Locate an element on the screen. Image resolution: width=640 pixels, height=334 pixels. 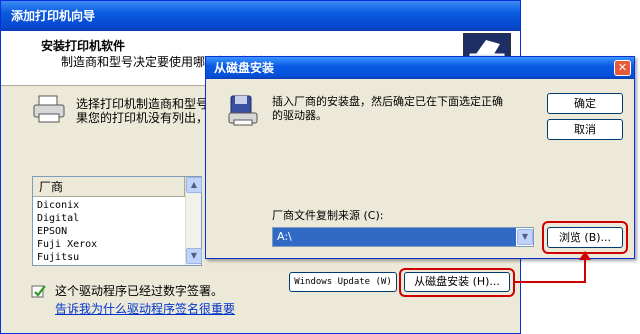
dialog-title-bar: 从磁盘安装 is located at coordinates (420, 68).